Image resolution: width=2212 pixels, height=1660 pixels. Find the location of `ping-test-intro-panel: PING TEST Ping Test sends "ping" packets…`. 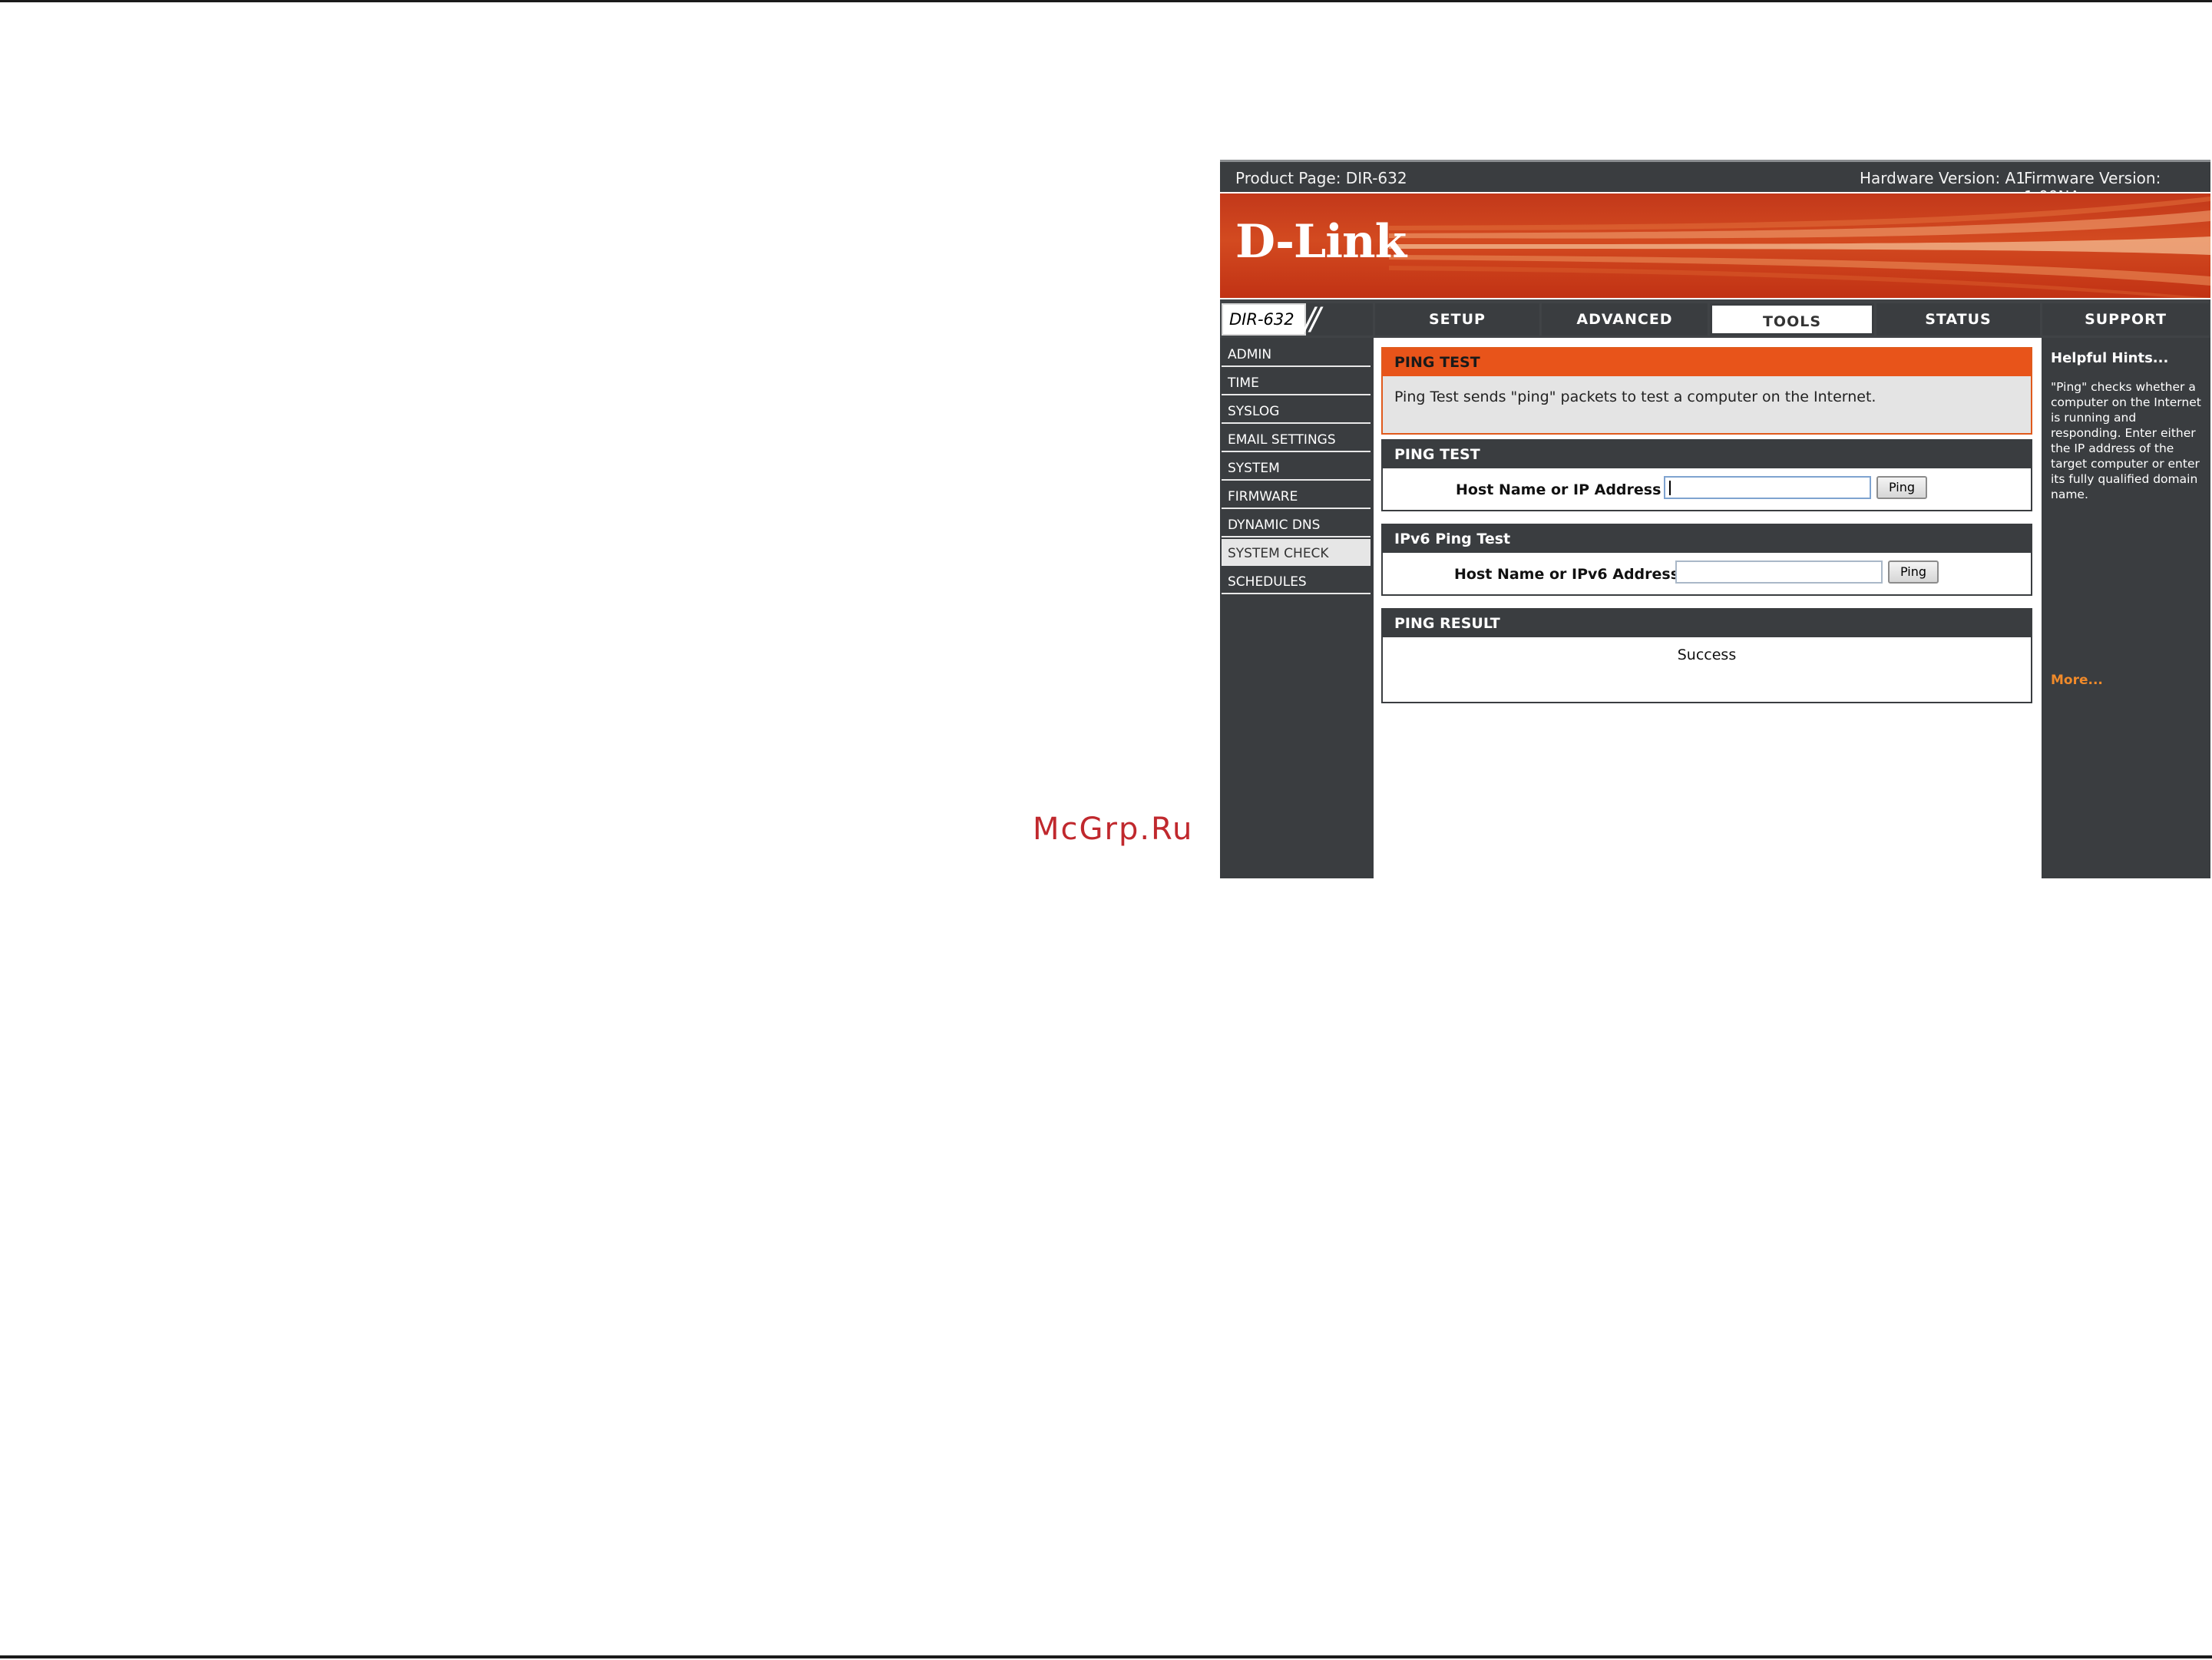

ping-test-intro-panel: PING TEST Ping Test sends "ping" packets… is located at coordinates (1706, 391).